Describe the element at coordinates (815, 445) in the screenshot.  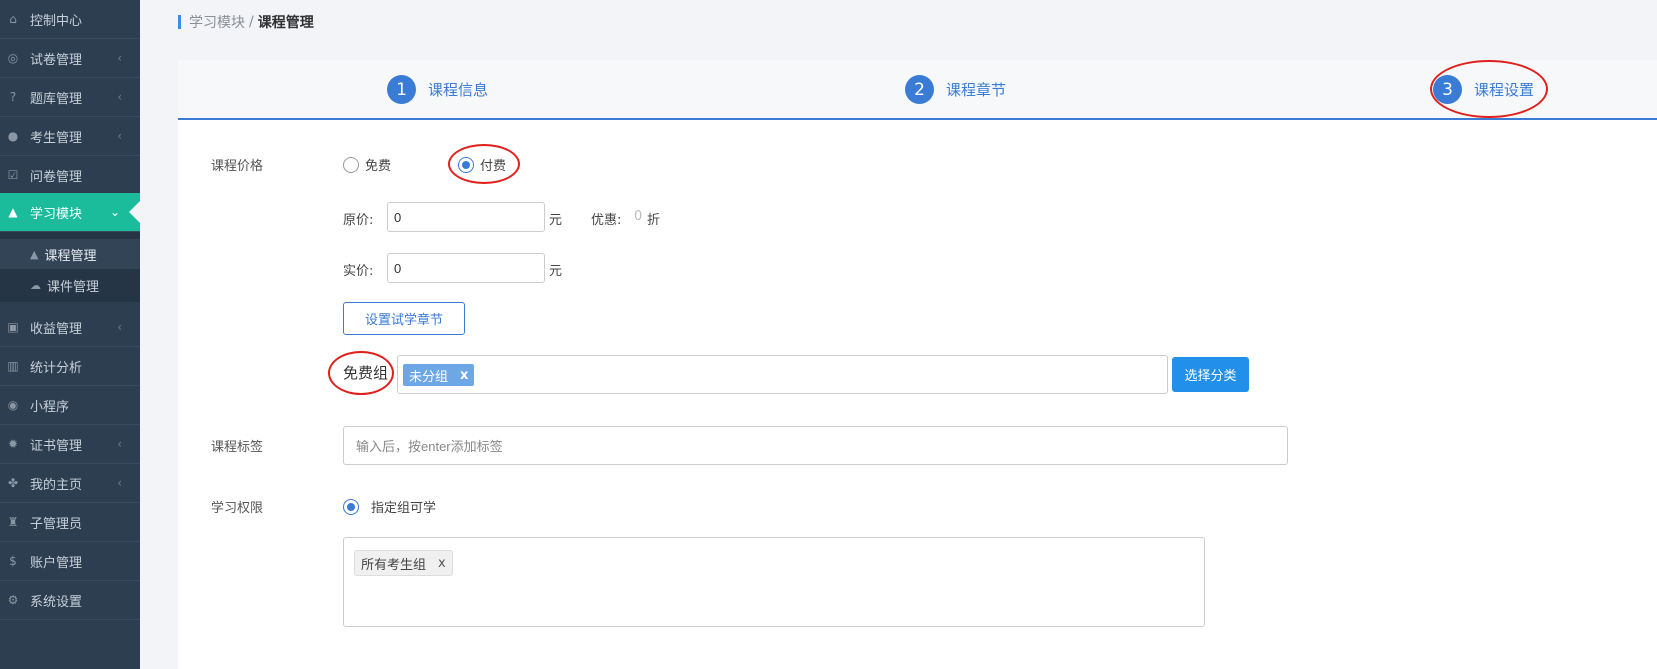
I see `course-tag-input: 输入后，按enter添加标签` at that location.